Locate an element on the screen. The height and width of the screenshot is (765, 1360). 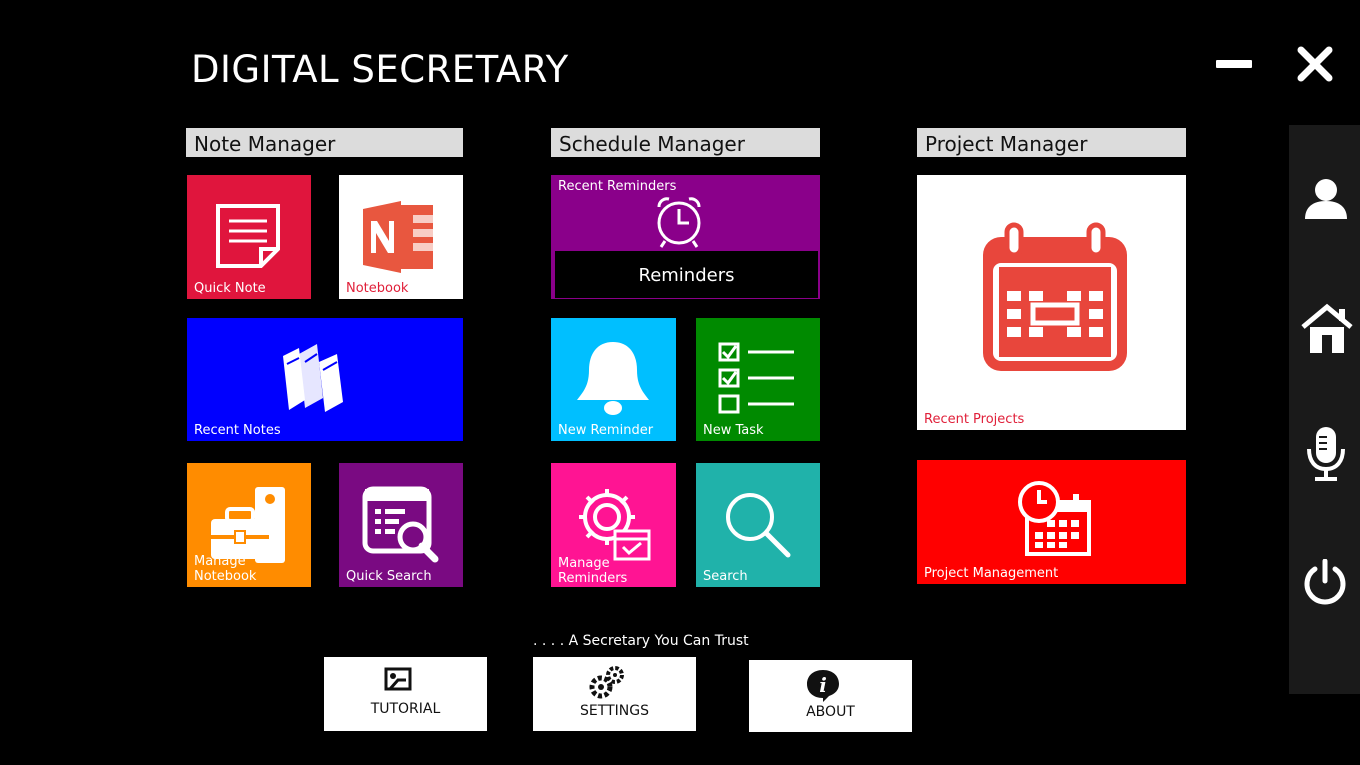
search-icon is located at coordinates (758, 525).